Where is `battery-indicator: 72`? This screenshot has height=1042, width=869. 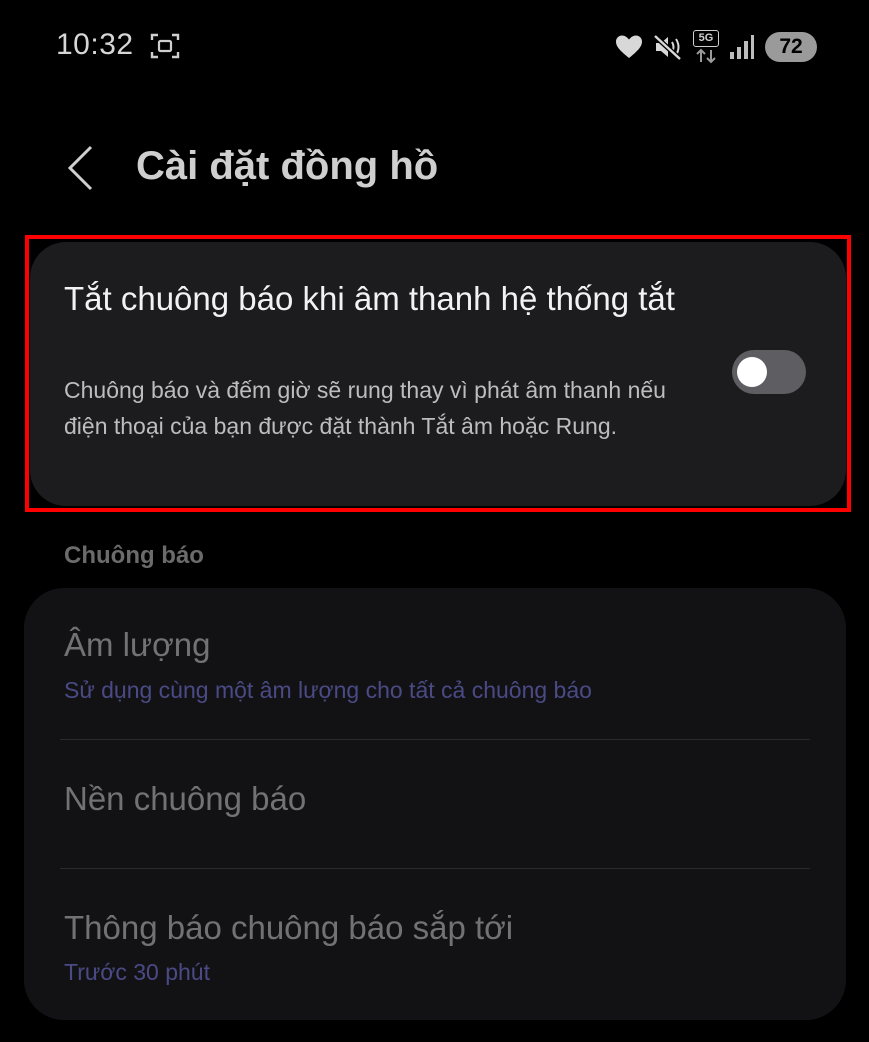
battery-indicator: 72 is located at coordinates (791, 47).